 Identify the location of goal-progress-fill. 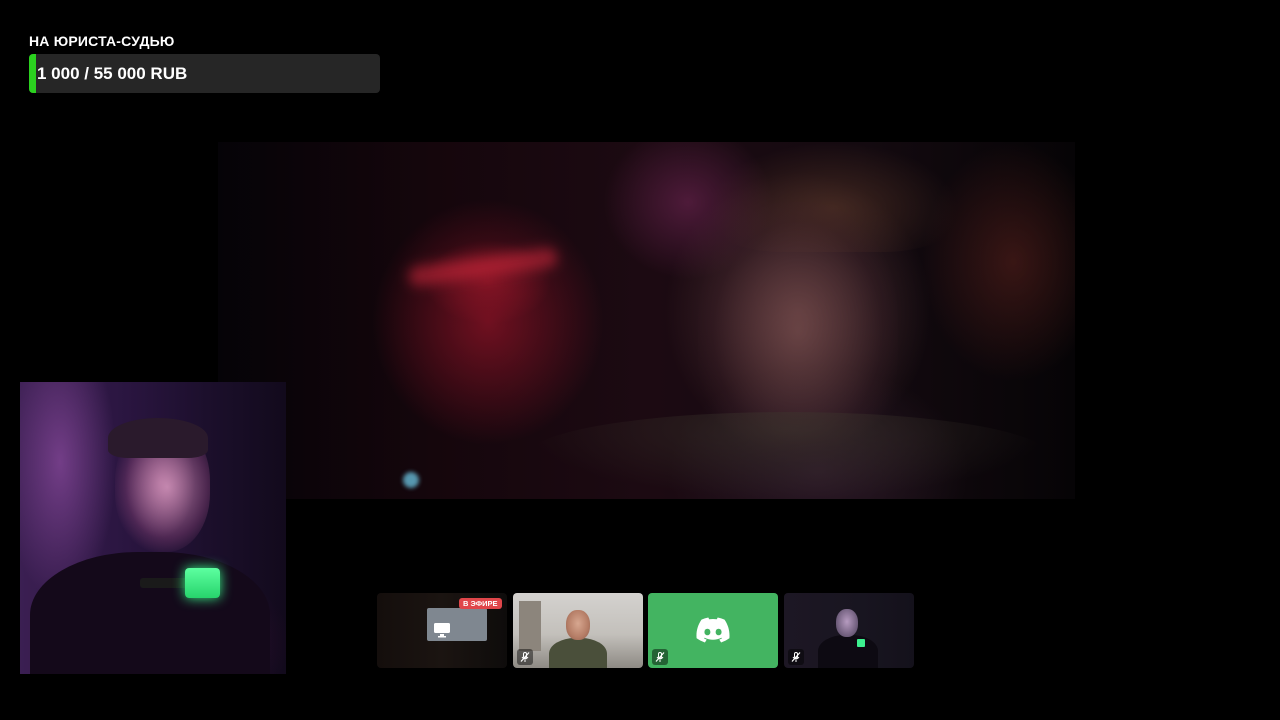
(32, 73).